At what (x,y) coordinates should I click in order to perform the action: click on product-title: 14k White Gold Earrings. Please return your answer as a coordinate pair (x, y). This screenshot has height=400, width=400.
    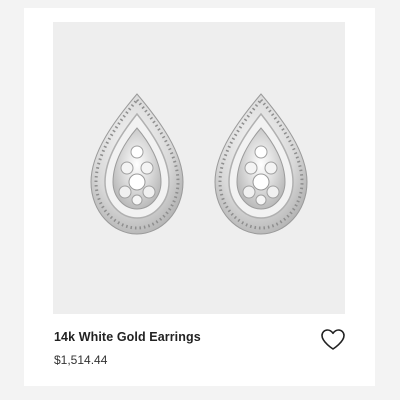
    Looking at the image, I should click on (127, 337).